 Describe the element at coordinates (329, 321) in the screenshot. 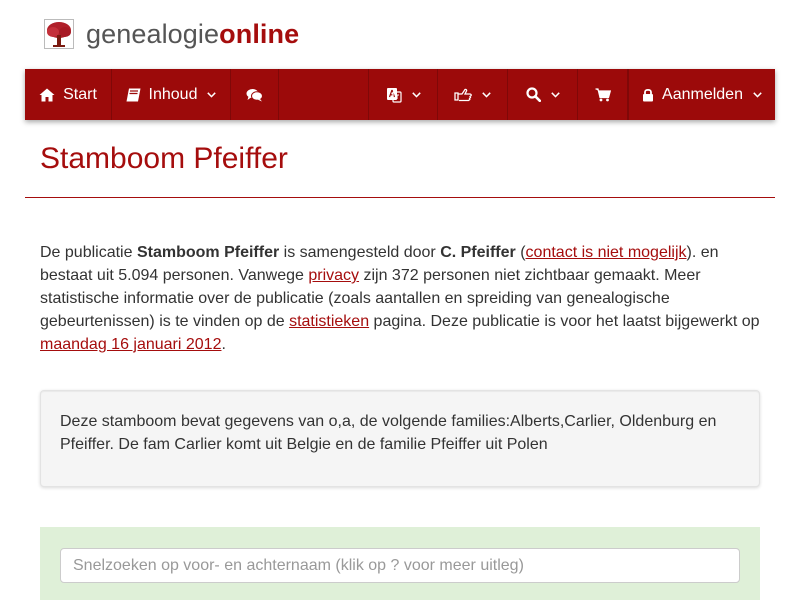

I see `statistics-link: statistieken` at that location.